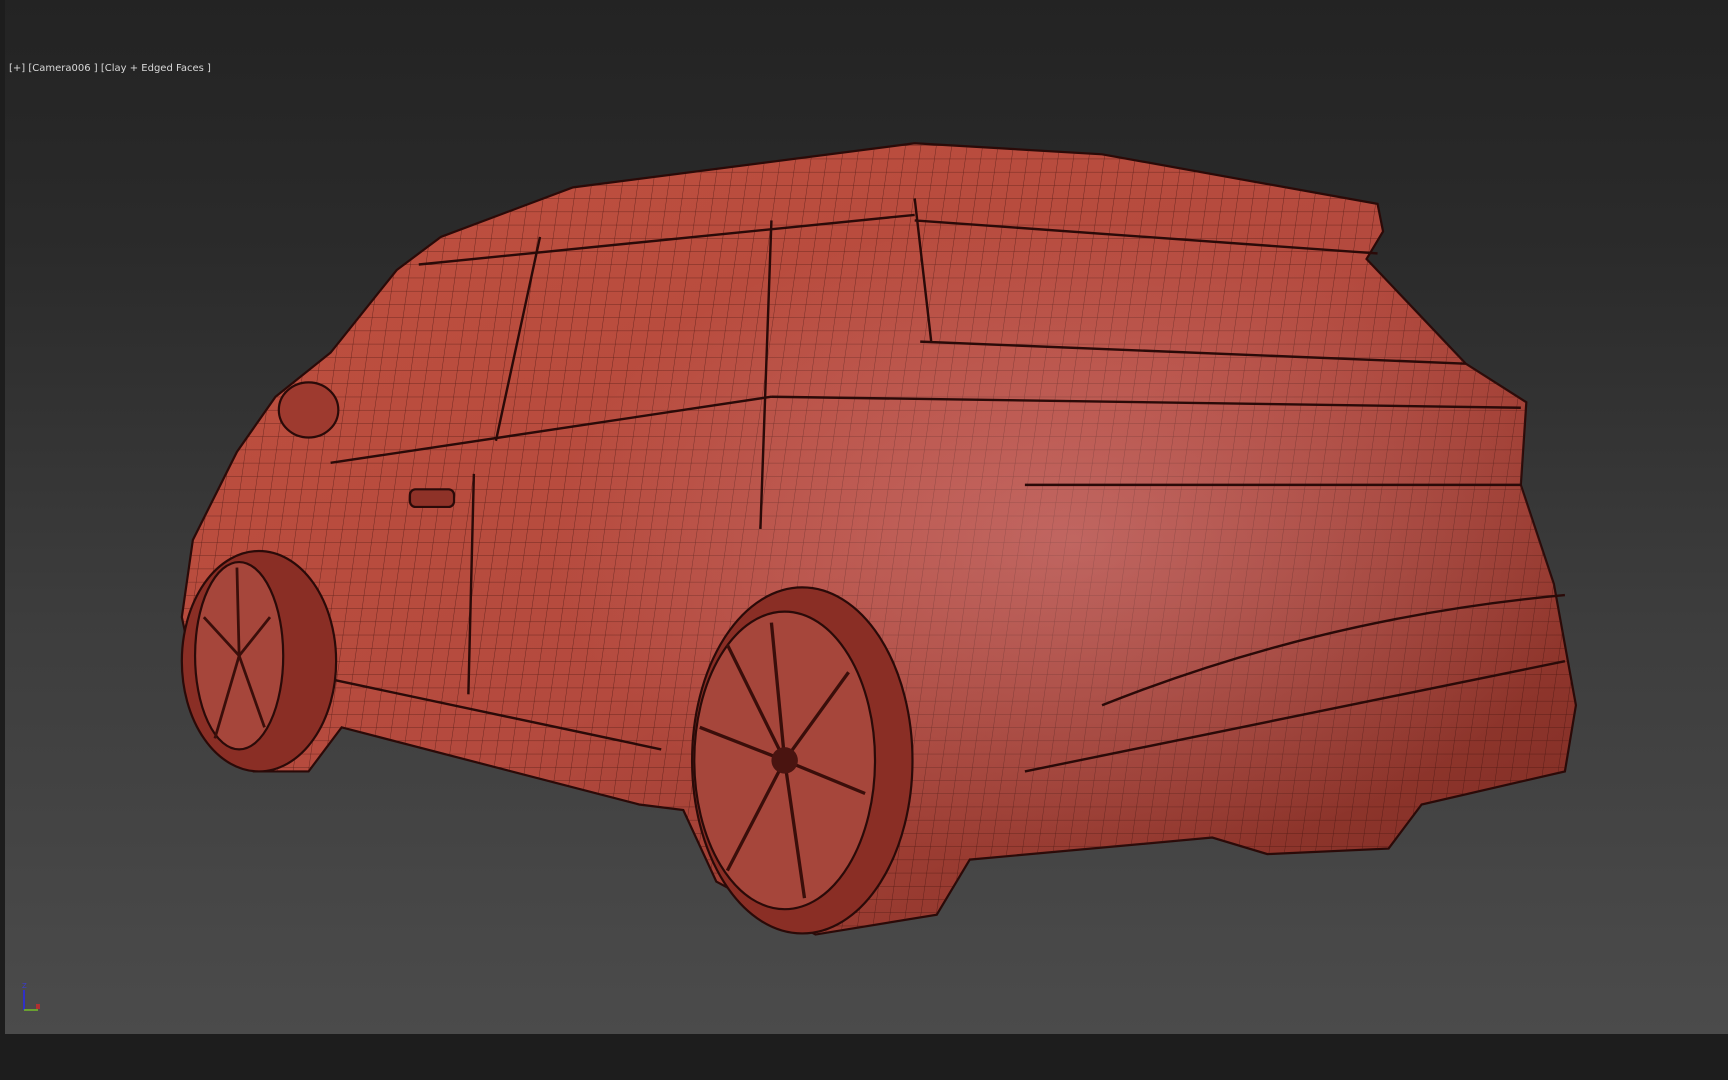 Image resolution: width=1728 pixels, height=1080 pixels. What do you see at coordinates (38, 1006) in the screenshot?
I see `x-axis-icon` at bounding box center [38, 1006].